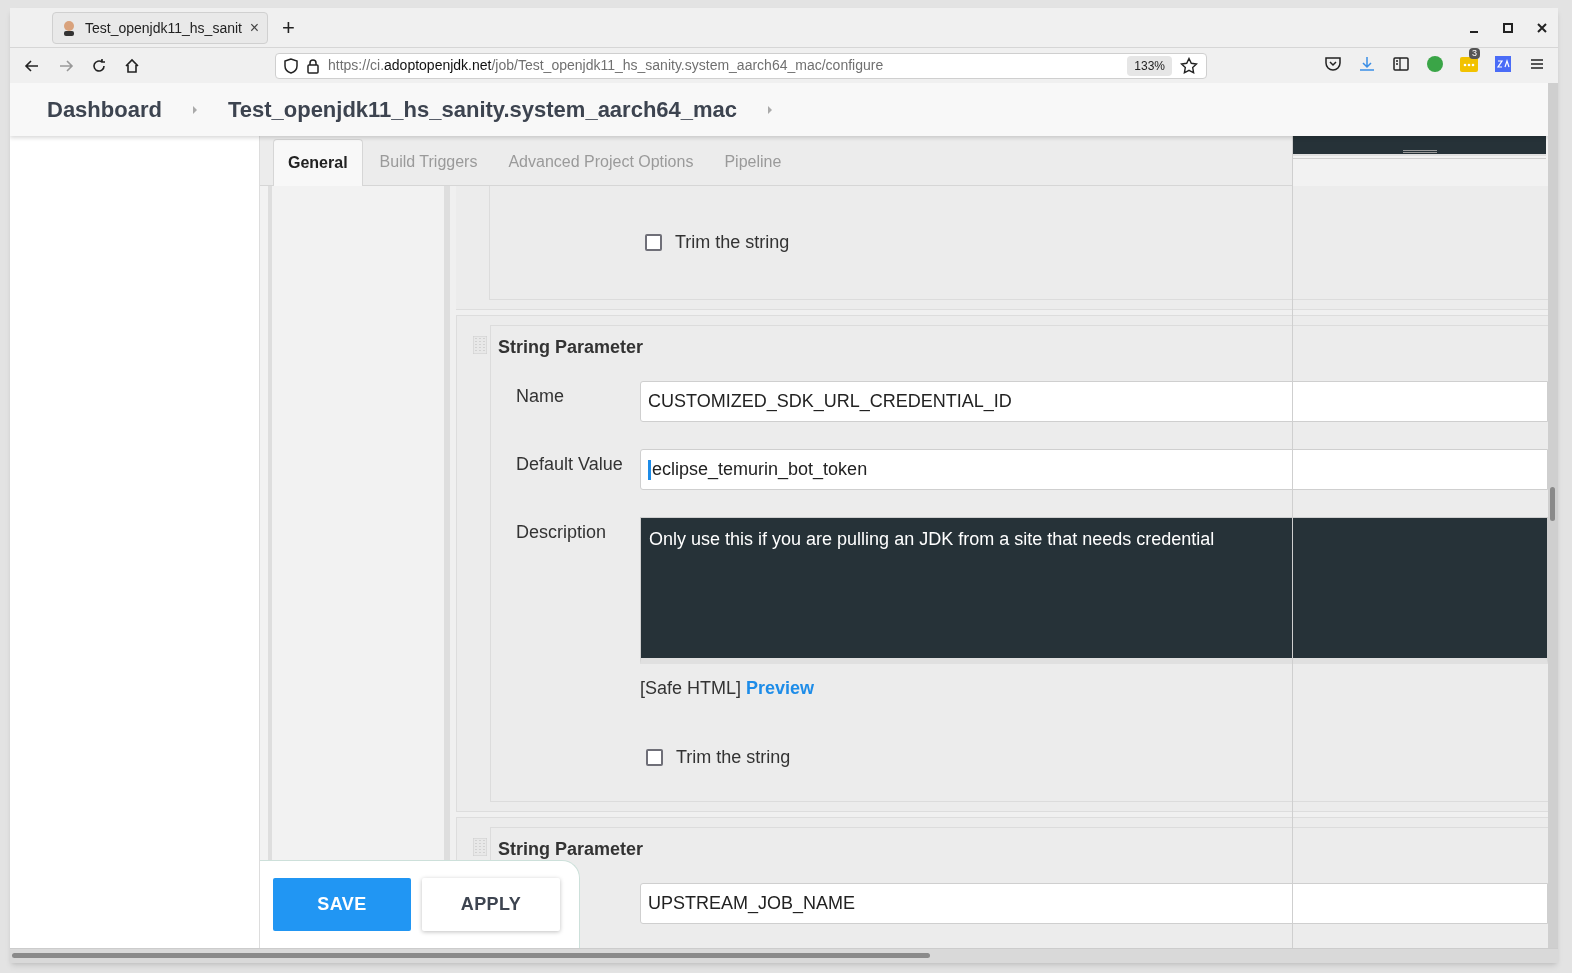 This screenshot has height=973, width=1572. What do you see at coordinates (1094, 903) in the screenshot?
I see `text-field: UPSTREAM_JOB_NAME` at bounding box center [1094, 903].